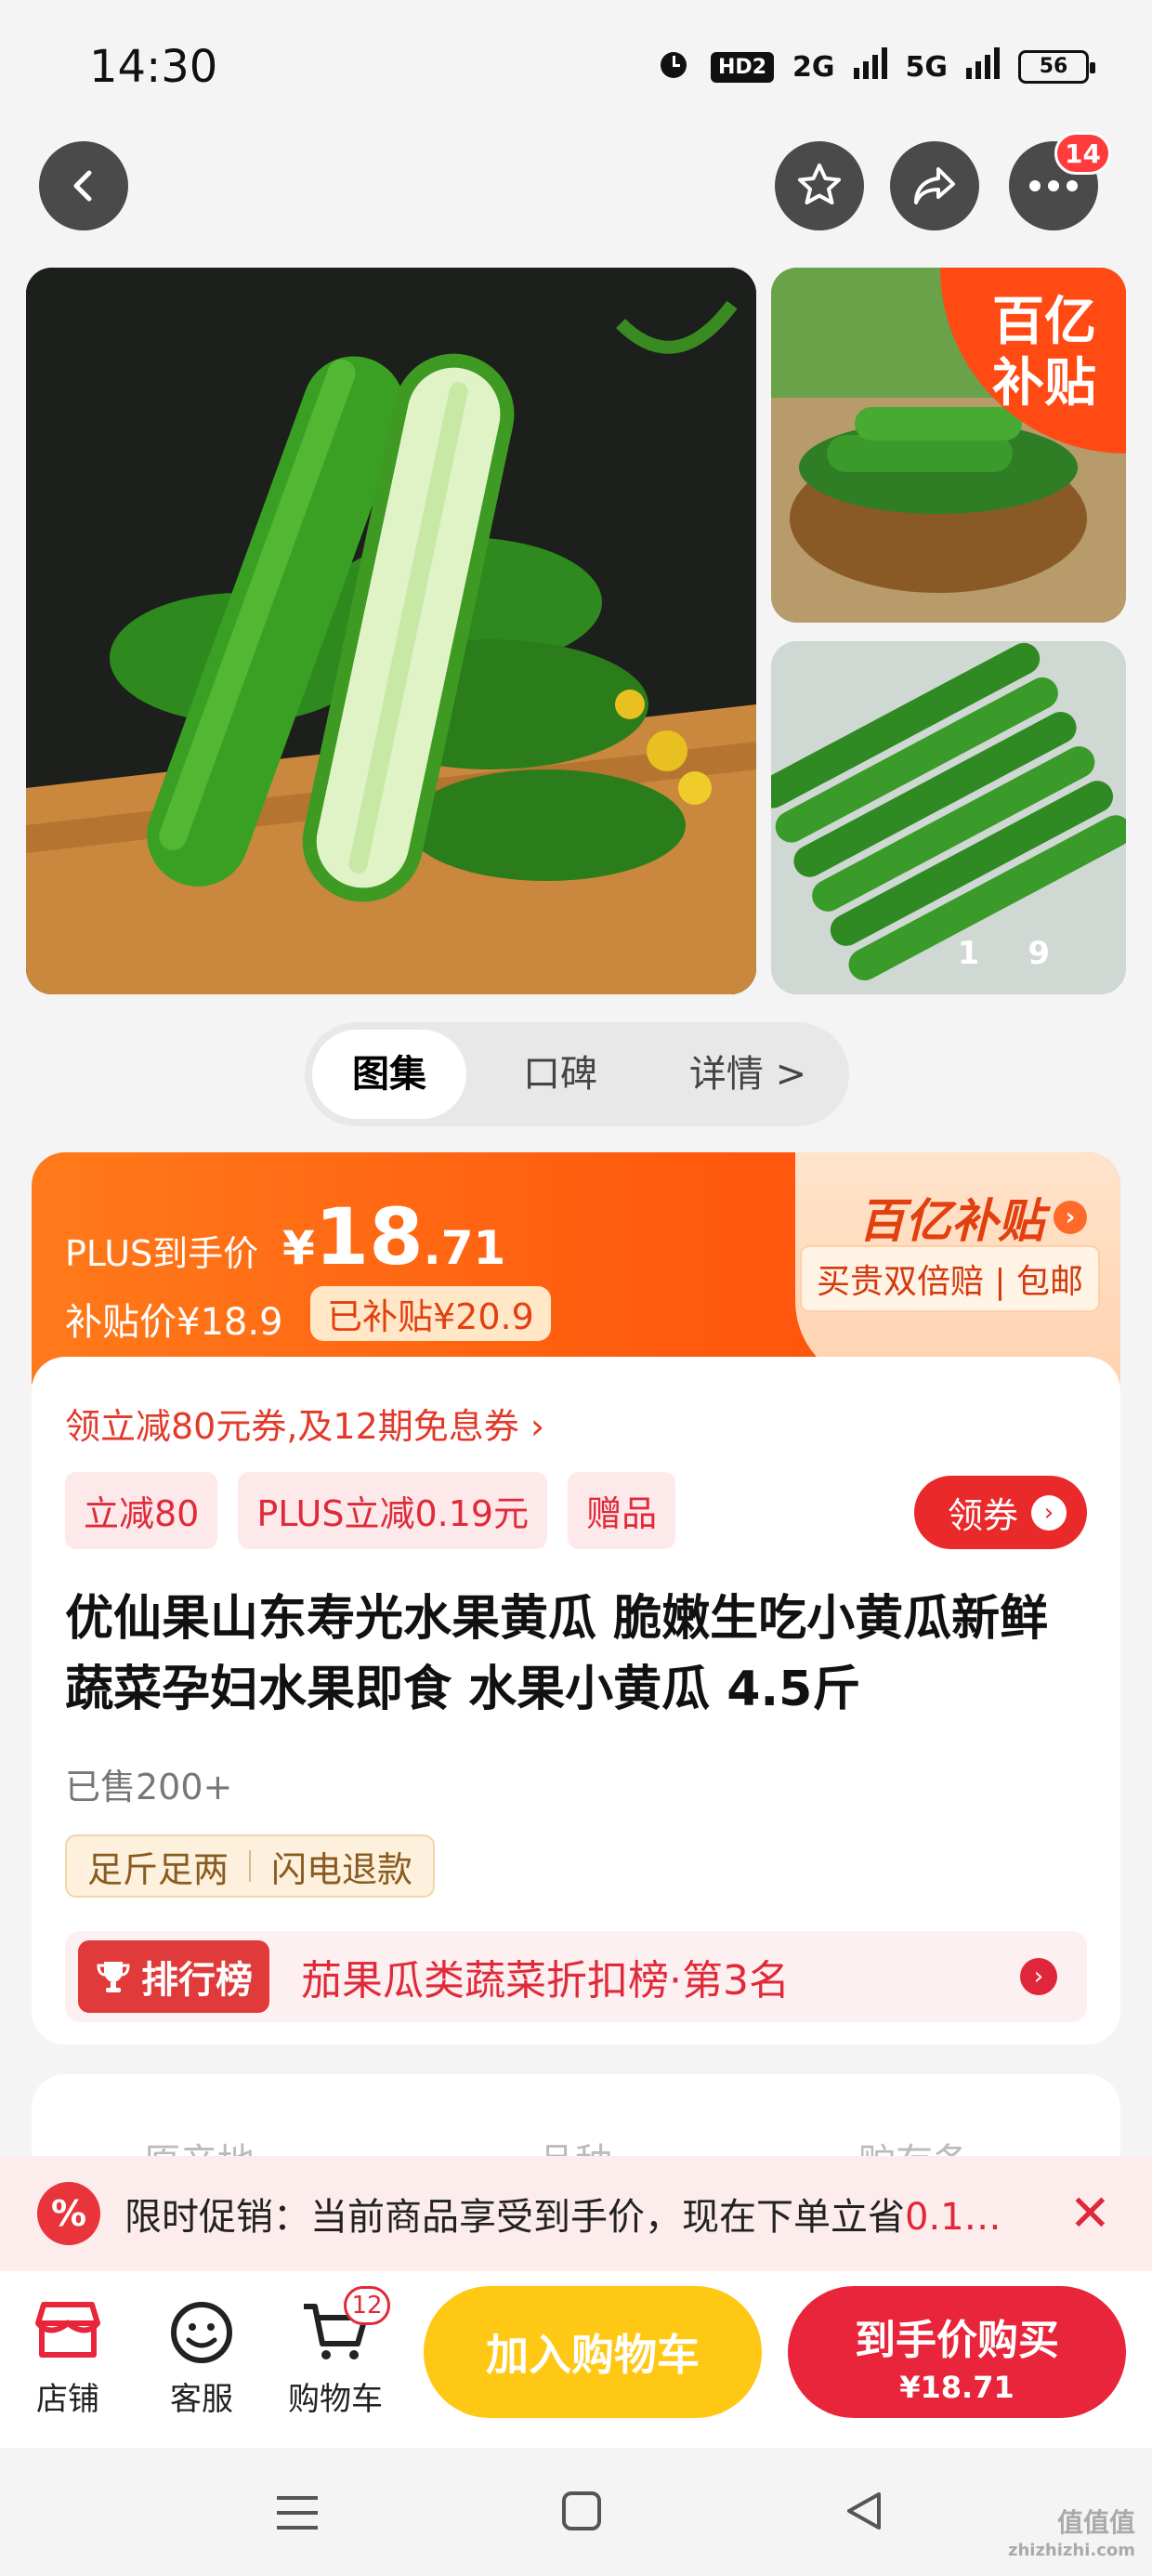 Image resolution: width=1152 pixels, height=2576 pixels. I want to click on sold-count: 已售200+, so click(149, 1787).